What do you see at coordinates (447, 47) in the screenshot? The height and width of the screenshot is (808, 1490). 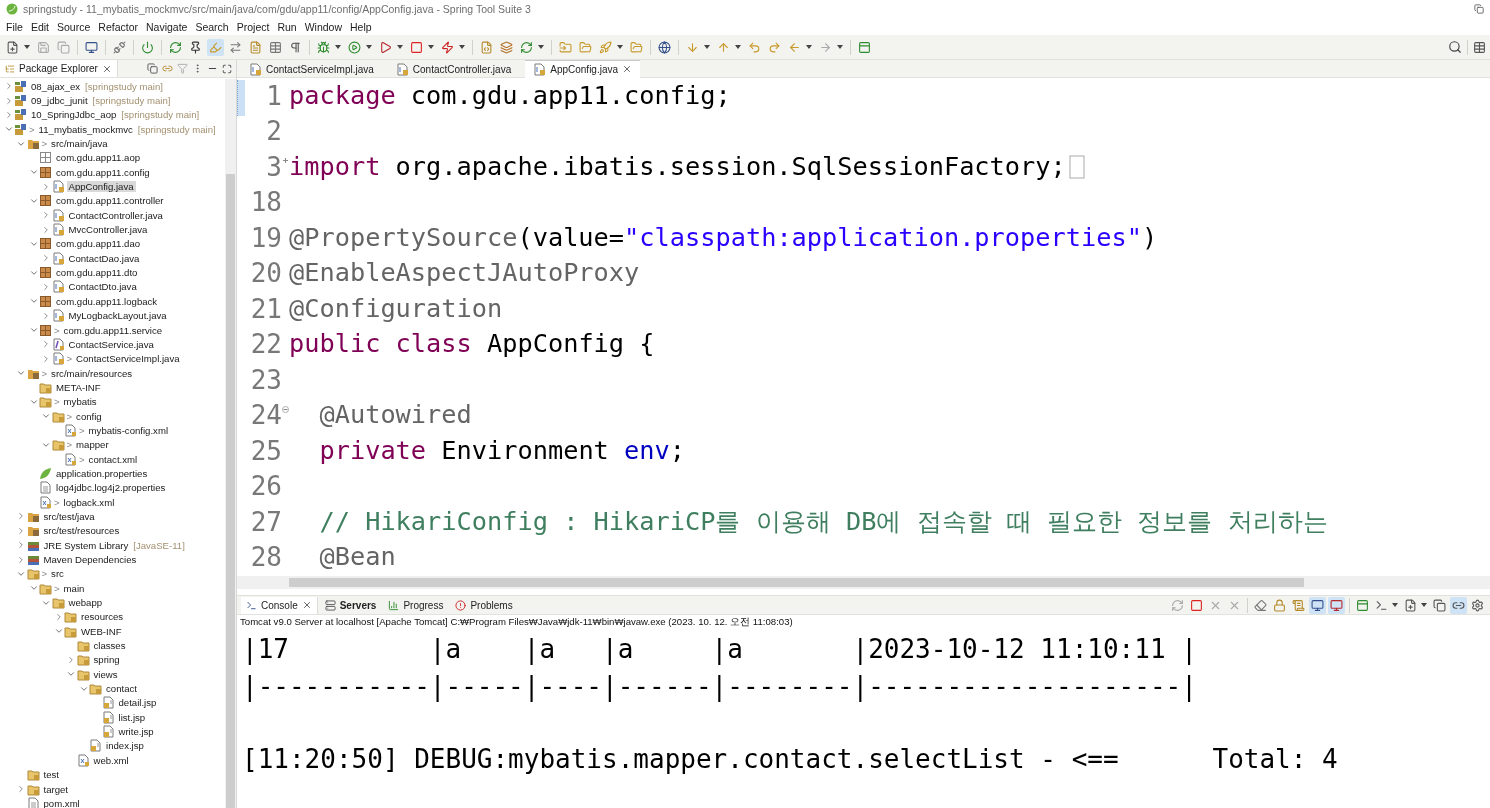 I see `lightning-icon` at bounding box center [447, 47].